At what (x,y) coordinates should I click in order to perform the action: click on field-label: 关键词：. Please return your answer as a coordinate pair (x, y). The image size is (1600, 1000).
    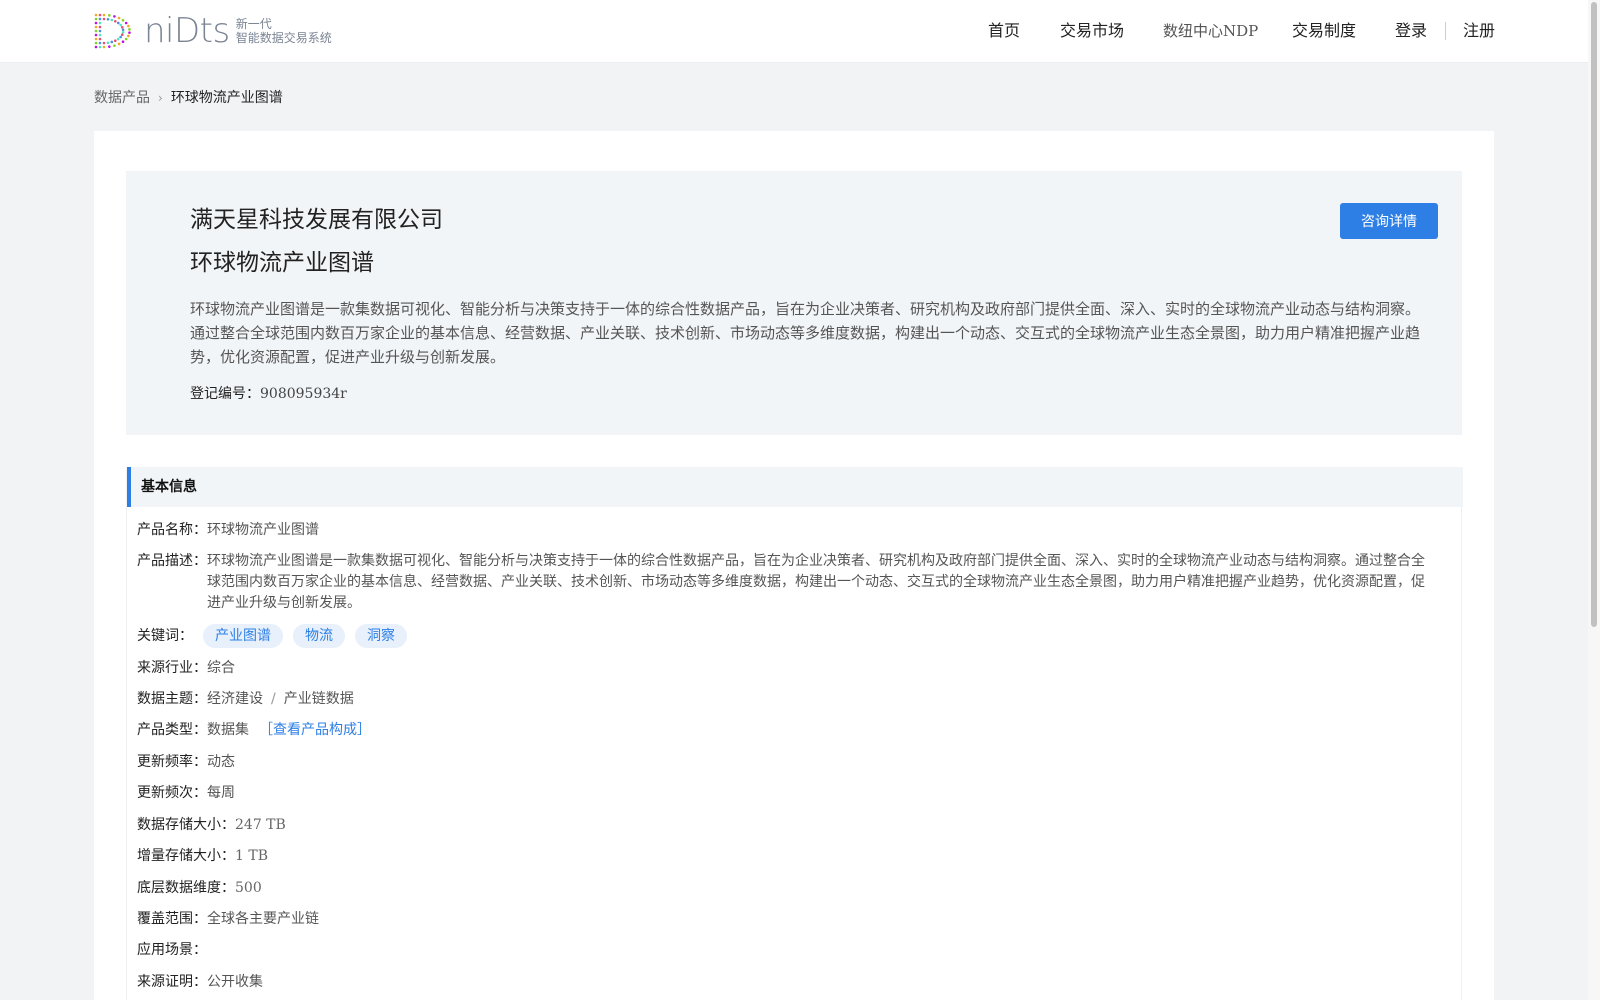
    Looking at the image, I should click on (165, 635).